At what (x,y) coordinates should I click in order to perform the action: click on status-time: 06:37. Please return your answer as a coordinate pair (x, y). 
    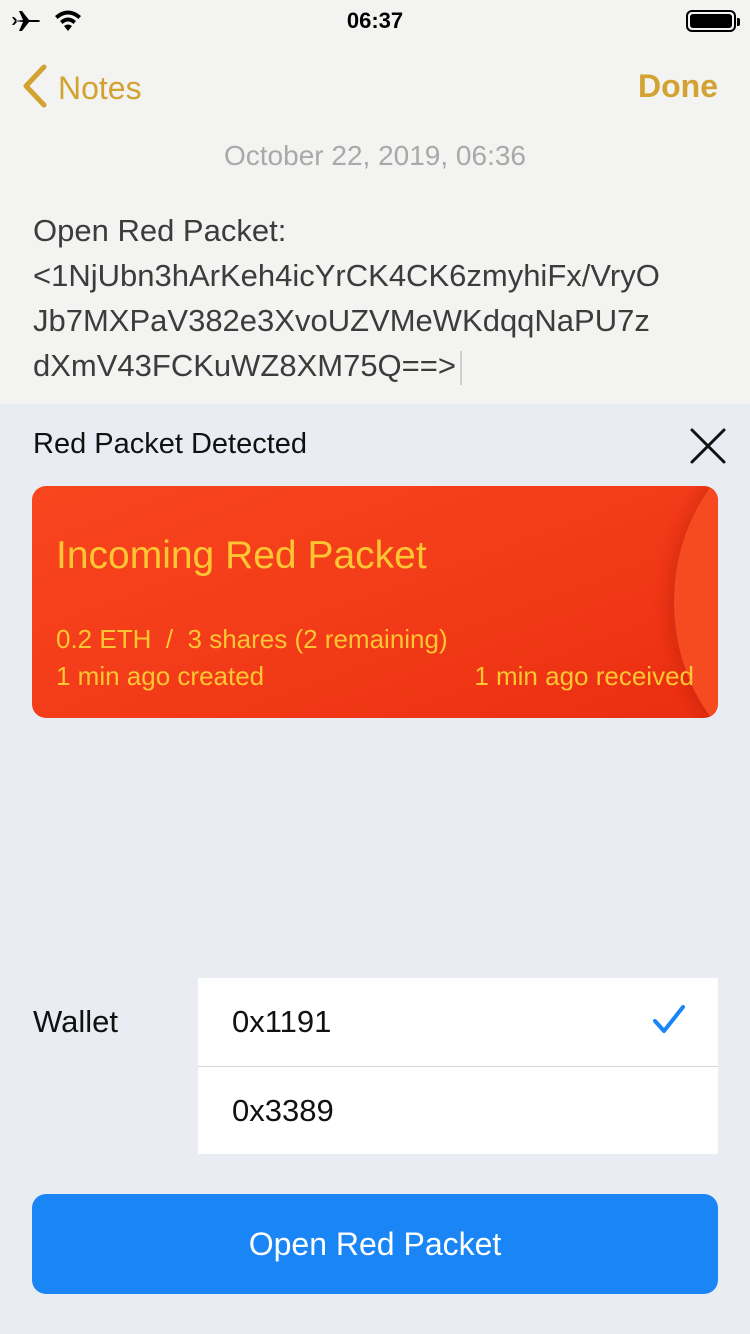
    Looking at the image, I should click on (375, 20).